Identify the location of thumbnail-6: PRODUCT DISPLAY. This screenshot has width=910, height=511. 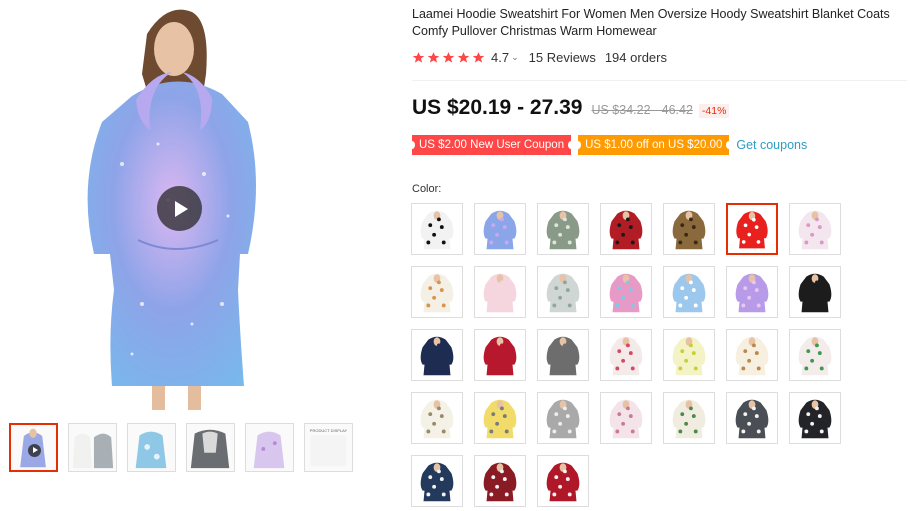
(328, 447).